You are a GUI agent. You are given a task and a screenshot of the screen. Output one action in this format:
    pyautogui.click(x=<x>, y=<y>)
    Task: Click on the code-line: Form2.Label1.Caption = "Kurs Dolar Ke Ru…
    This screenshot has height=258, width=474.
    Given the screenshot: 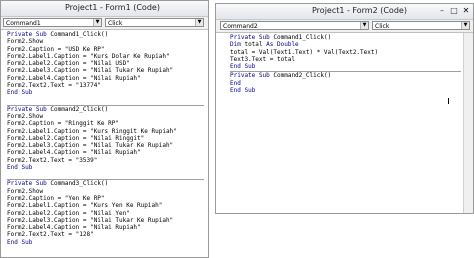 What is the action you would take?
    pyautogui.click(x=105, y=56)
    